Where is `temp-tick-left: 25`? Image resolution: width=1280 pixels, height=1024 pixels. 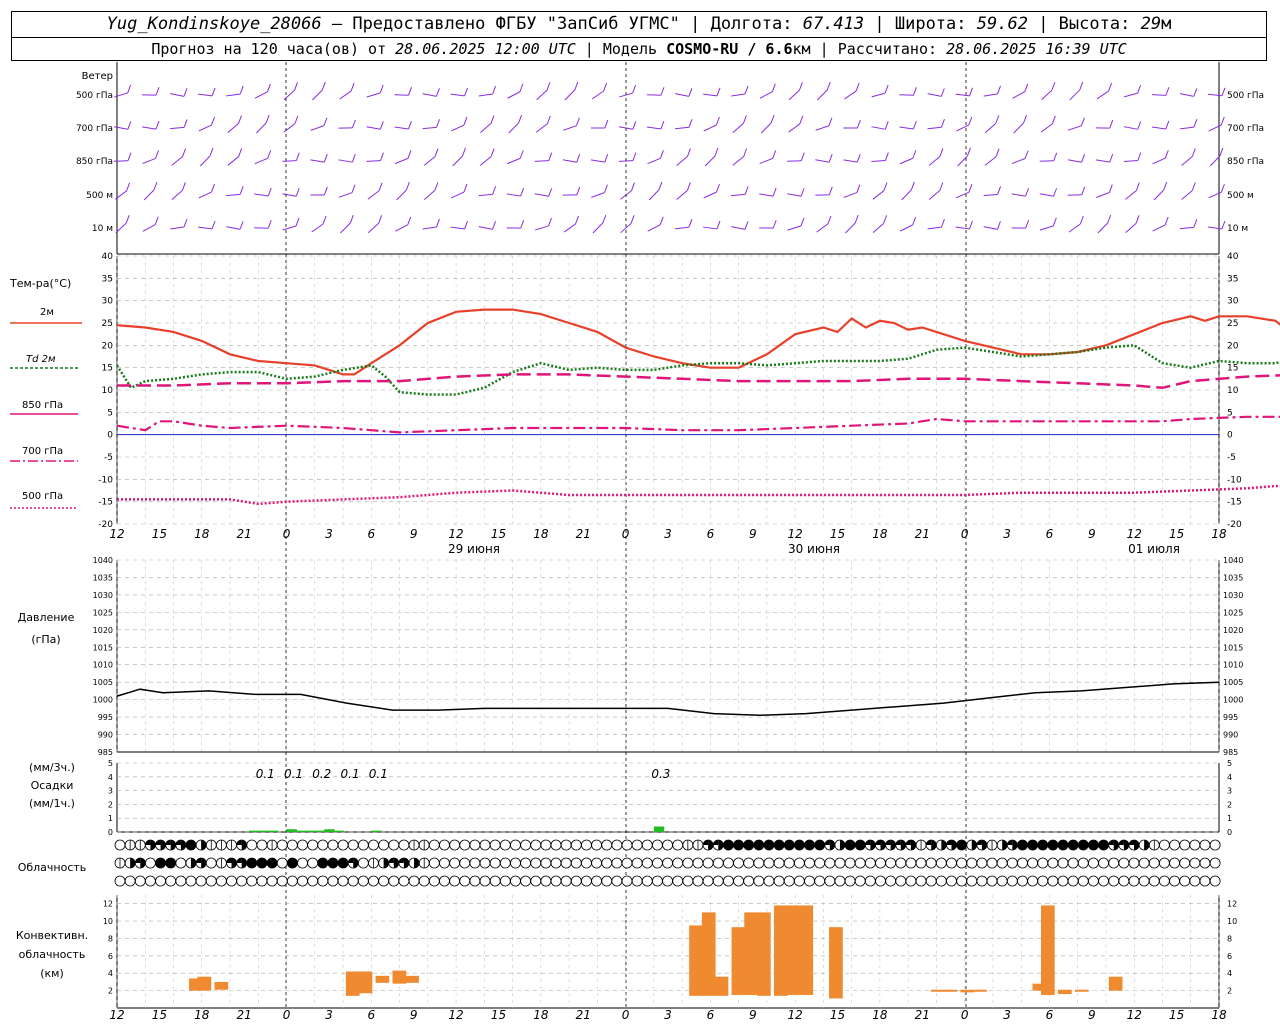
temp-tick-left: 25 is located at coordinates (107, 324).